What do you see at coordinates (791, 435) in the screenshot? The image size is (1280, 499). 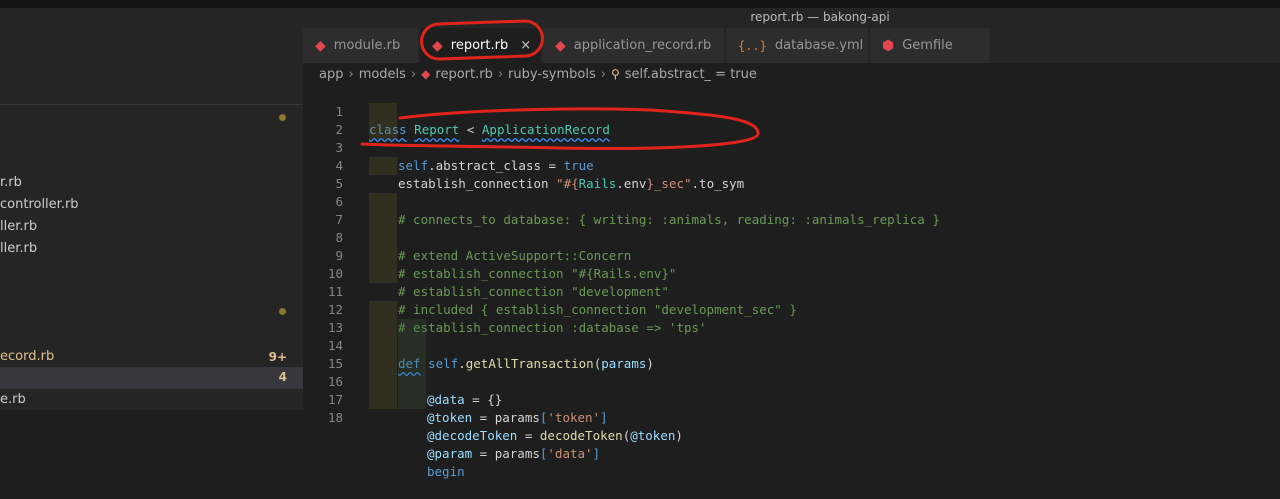 I see `code-line: 18 begin` at bounding box center [791, 435].